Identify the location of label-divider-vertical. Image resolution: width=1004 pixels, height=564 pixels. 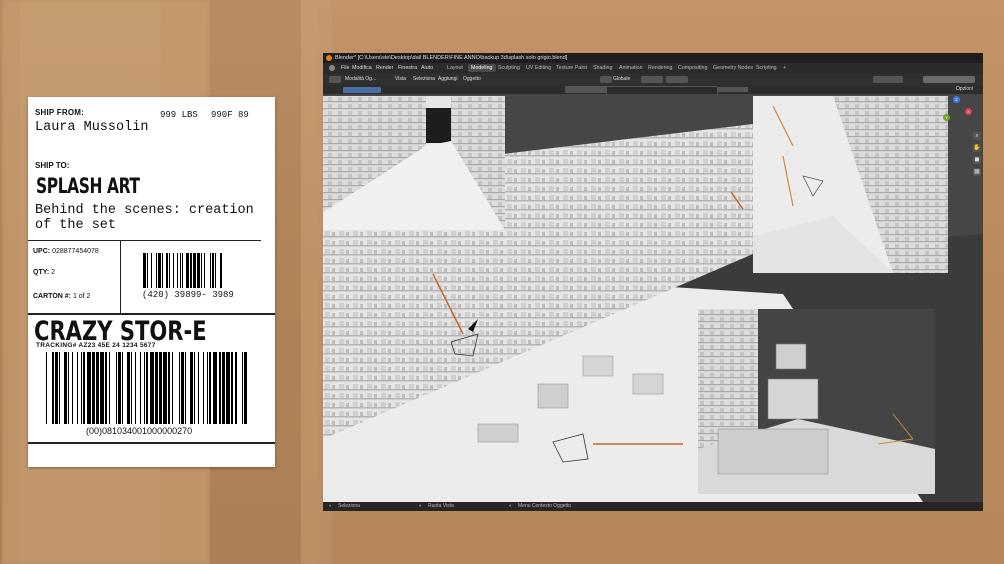
(120, 276).